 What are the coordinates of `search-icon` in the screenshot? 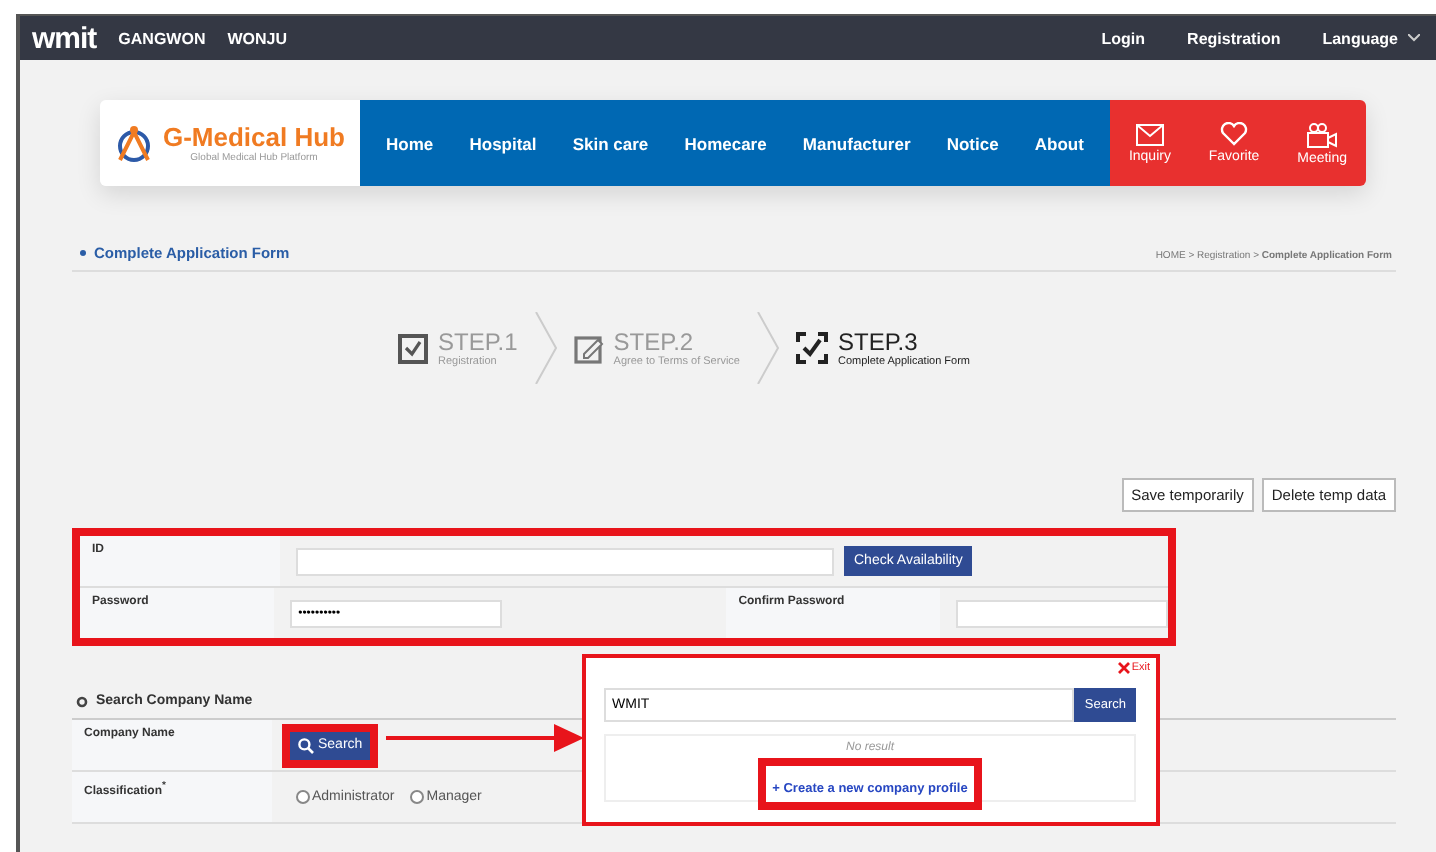 It's located at (306, 745).